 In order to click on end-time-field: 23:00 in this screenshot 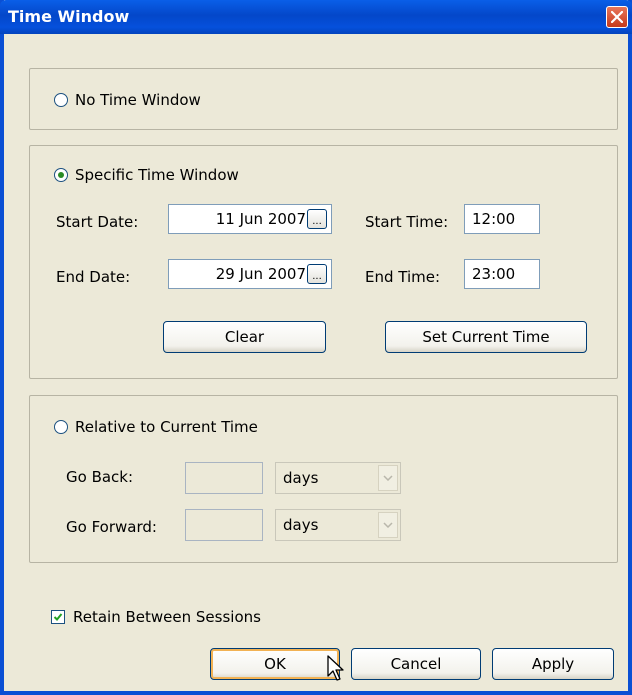, I will do `click(502, 274)`.